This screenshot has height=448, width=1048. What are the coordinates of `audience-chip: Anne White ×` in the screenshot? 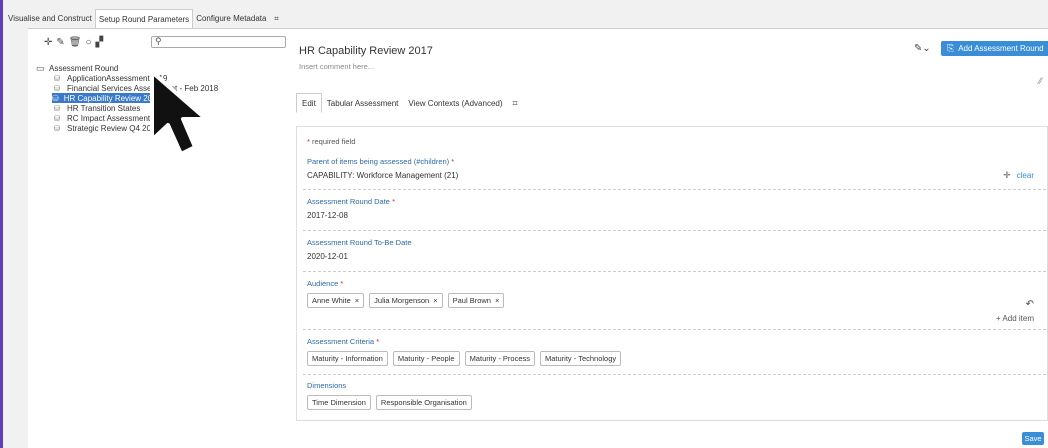 It's located at (336, 300).